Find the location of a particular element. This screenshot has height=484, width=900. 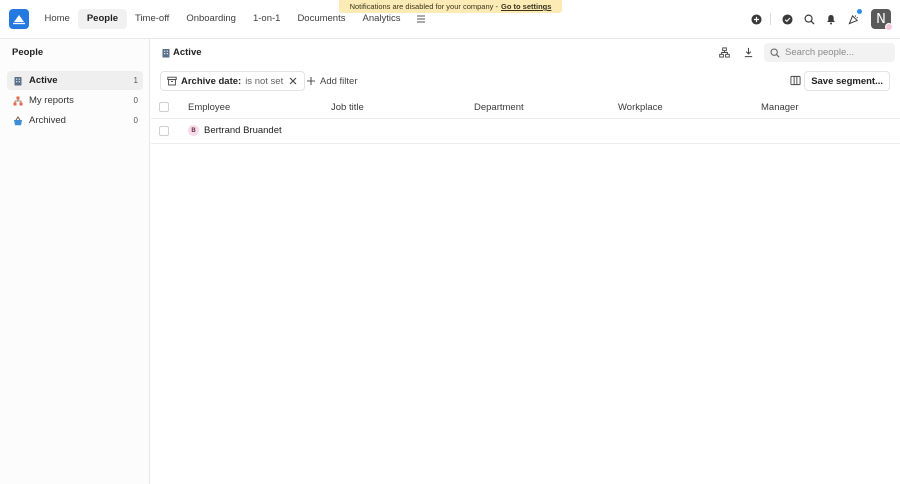

add-icon is located at coordinates (756, 19).